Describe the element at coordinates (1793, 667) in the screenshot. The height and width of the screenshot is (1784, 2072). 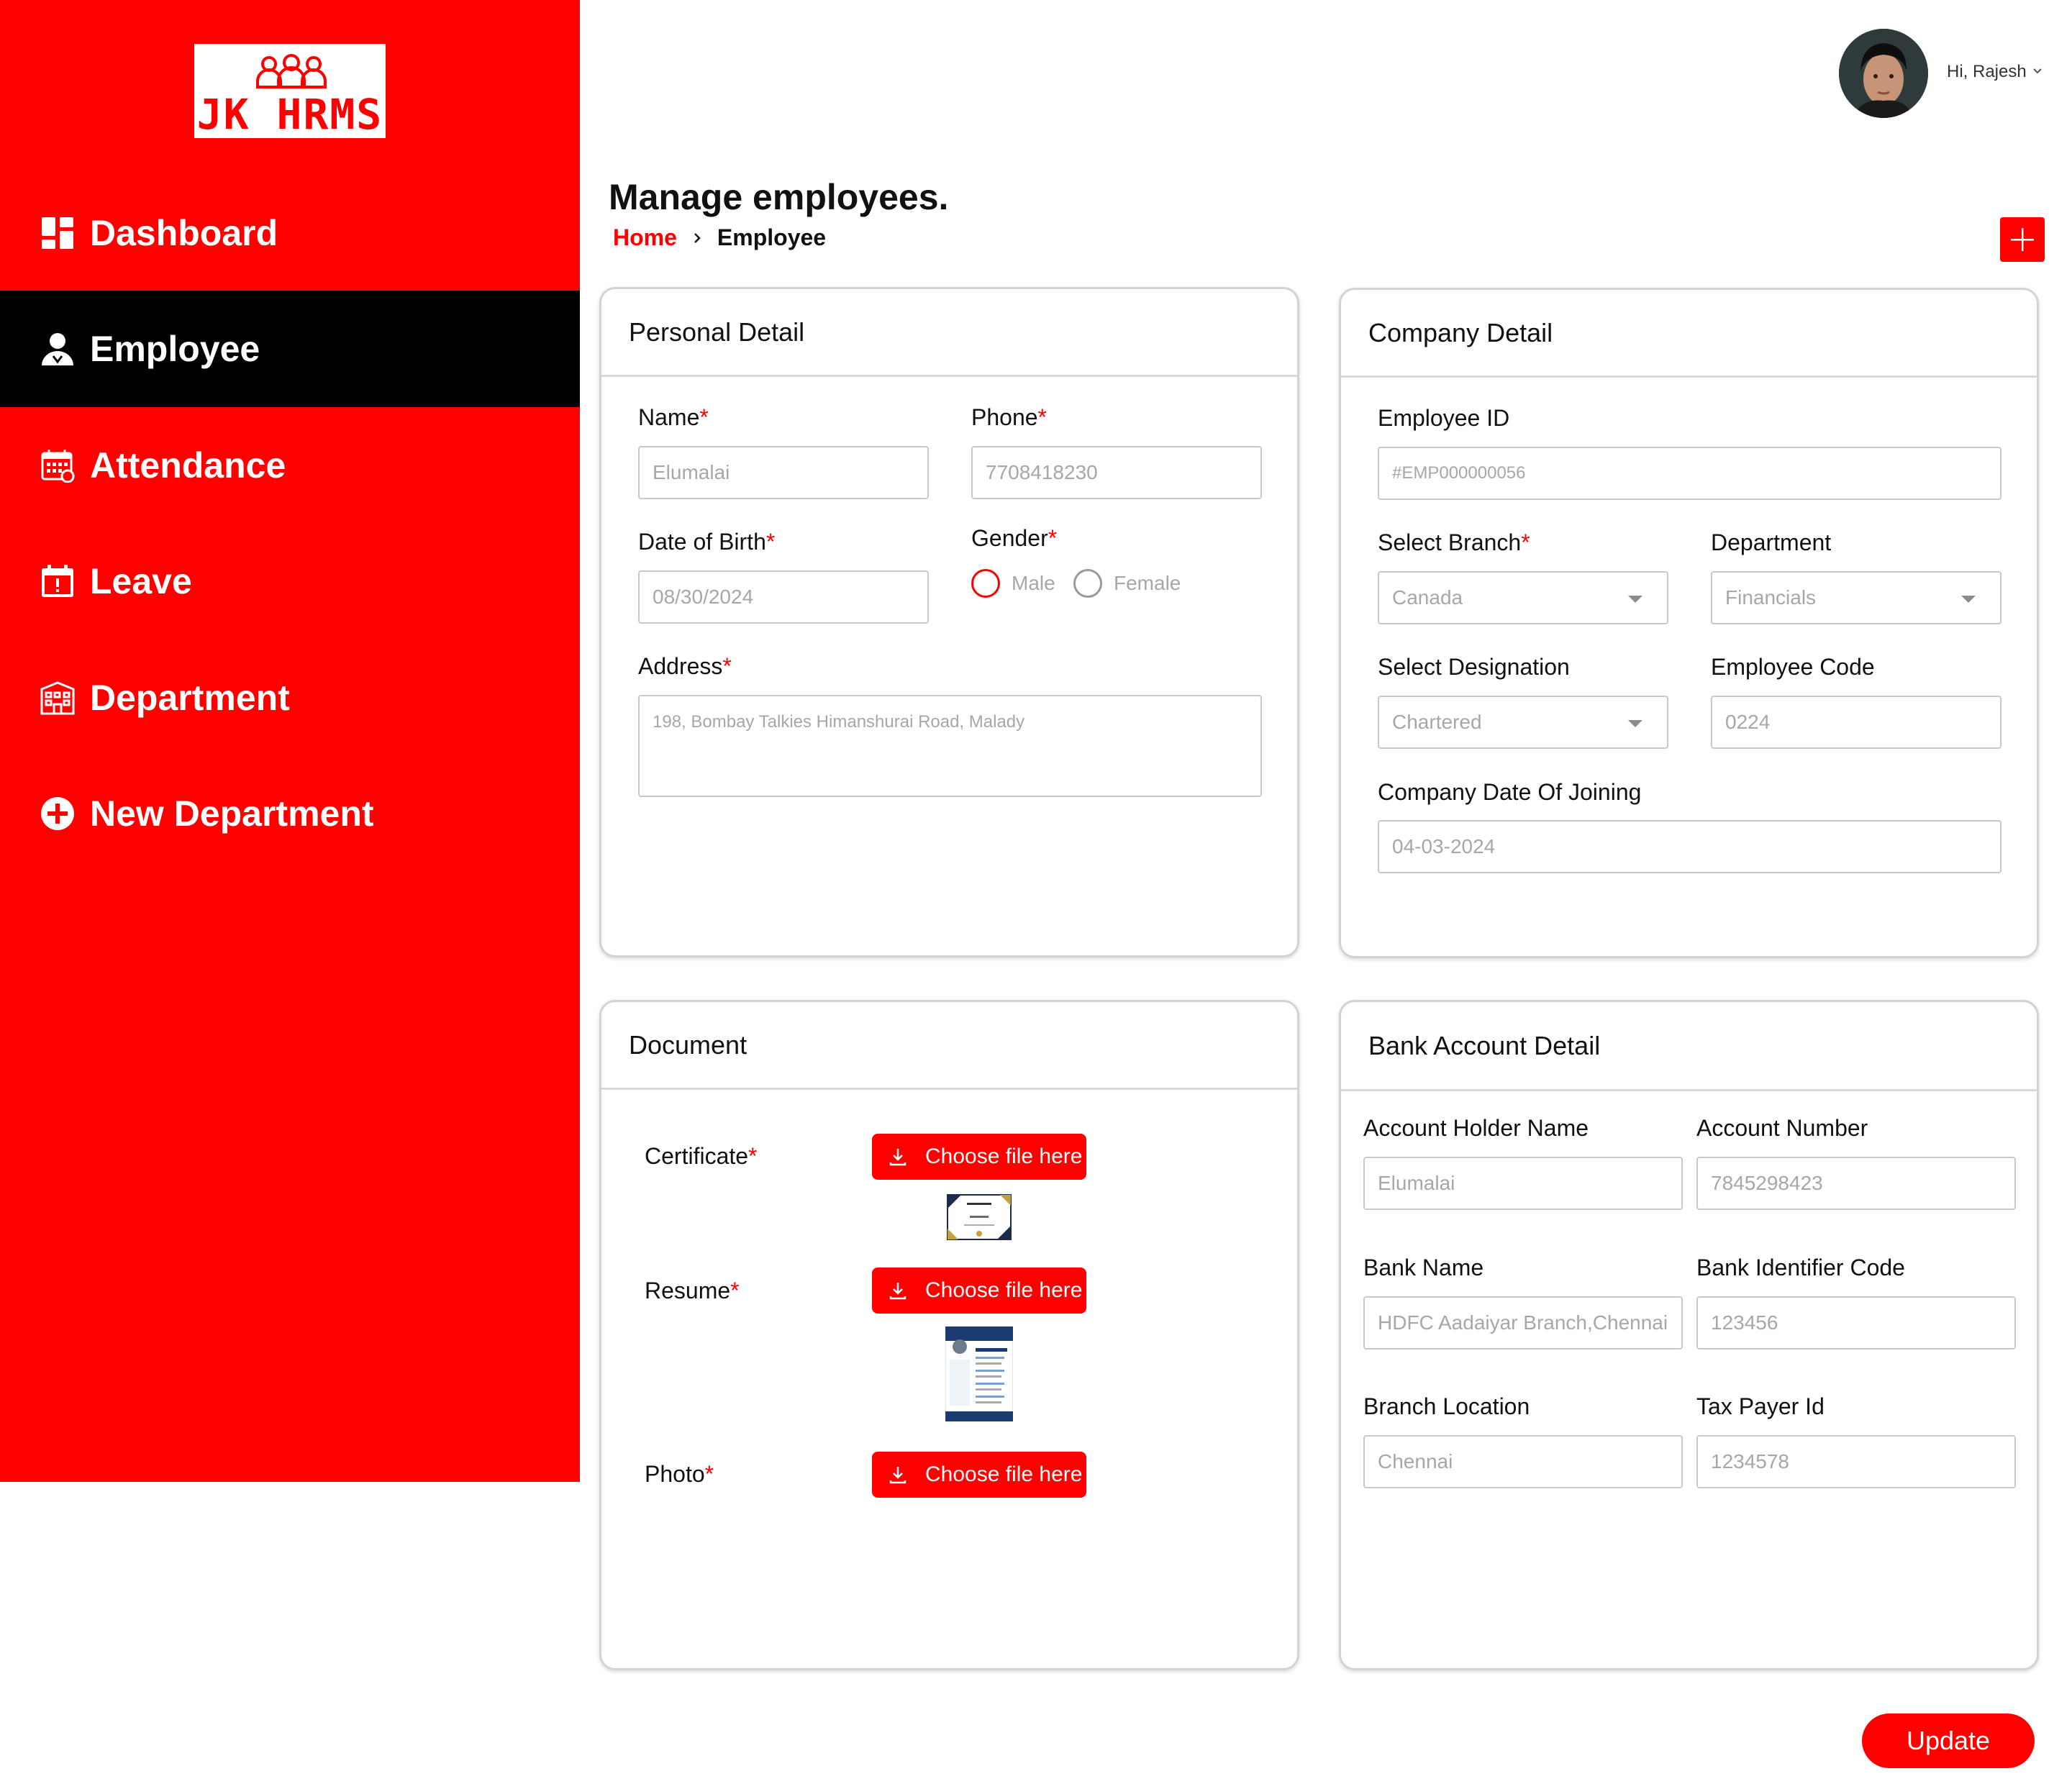
I see `employee-code-label: Employee Code` at that location.